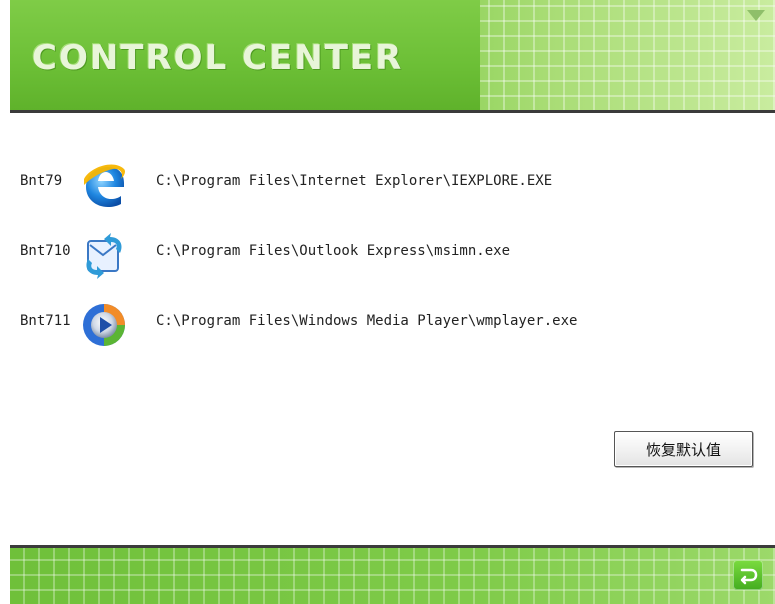 Image resolution: width=775 pixels, height=604 pixels. I want to click on restore-defaults-button: 恢复默认值, so click(683, 449).